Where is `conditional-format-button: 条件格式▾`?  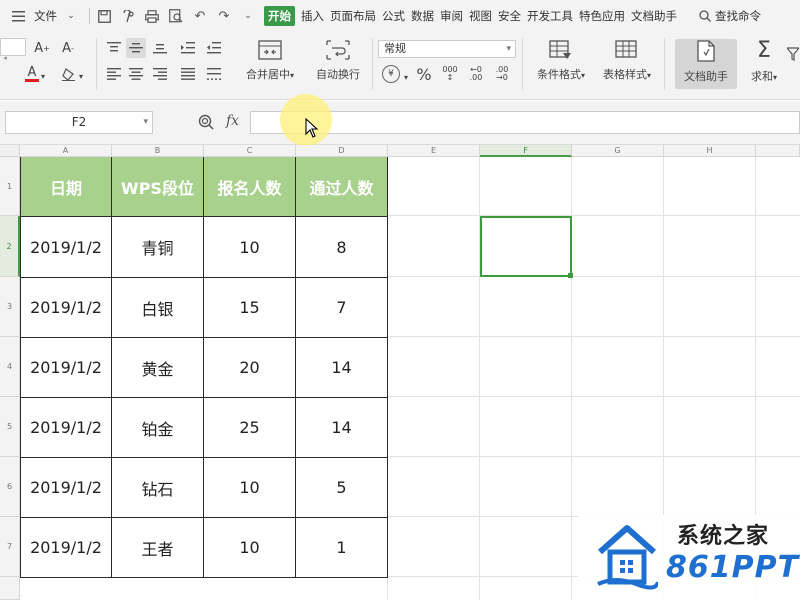
conditional-format-button: 条件格式▾ is located at coordinates (561, 61).